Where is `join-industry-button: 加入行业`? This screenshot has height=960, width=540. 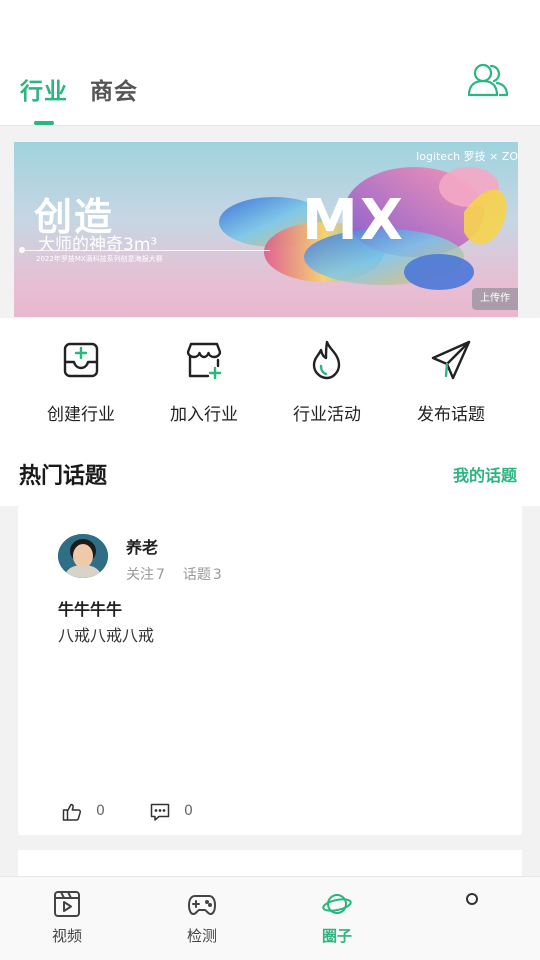
join-industry-button: 加入行业 is located at coordinates (204, 383).